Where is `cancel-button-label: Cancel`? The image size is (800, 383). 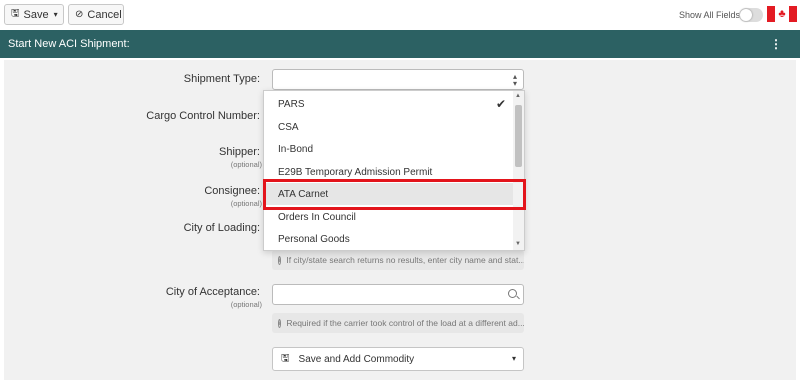 cancel-button-label: Cancel is located at coordinates (104, 14).